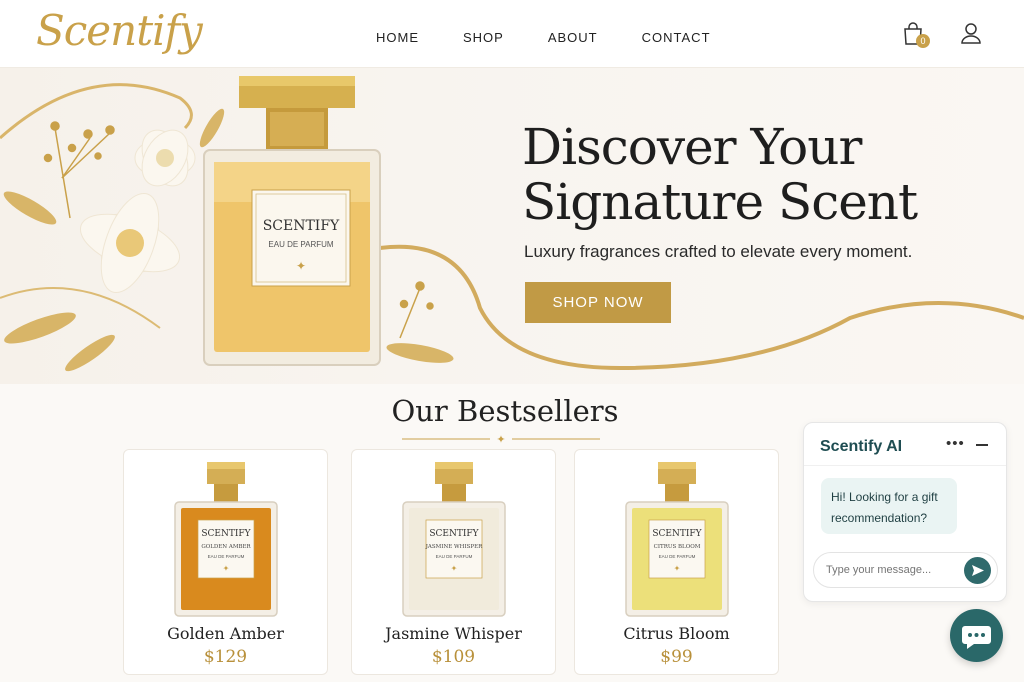 The image size is (1024, 682). What do you see at coordinates (923, 41) in the screenshot?
I see `cart-count-badge: 0` at bounding box center [923, 41].